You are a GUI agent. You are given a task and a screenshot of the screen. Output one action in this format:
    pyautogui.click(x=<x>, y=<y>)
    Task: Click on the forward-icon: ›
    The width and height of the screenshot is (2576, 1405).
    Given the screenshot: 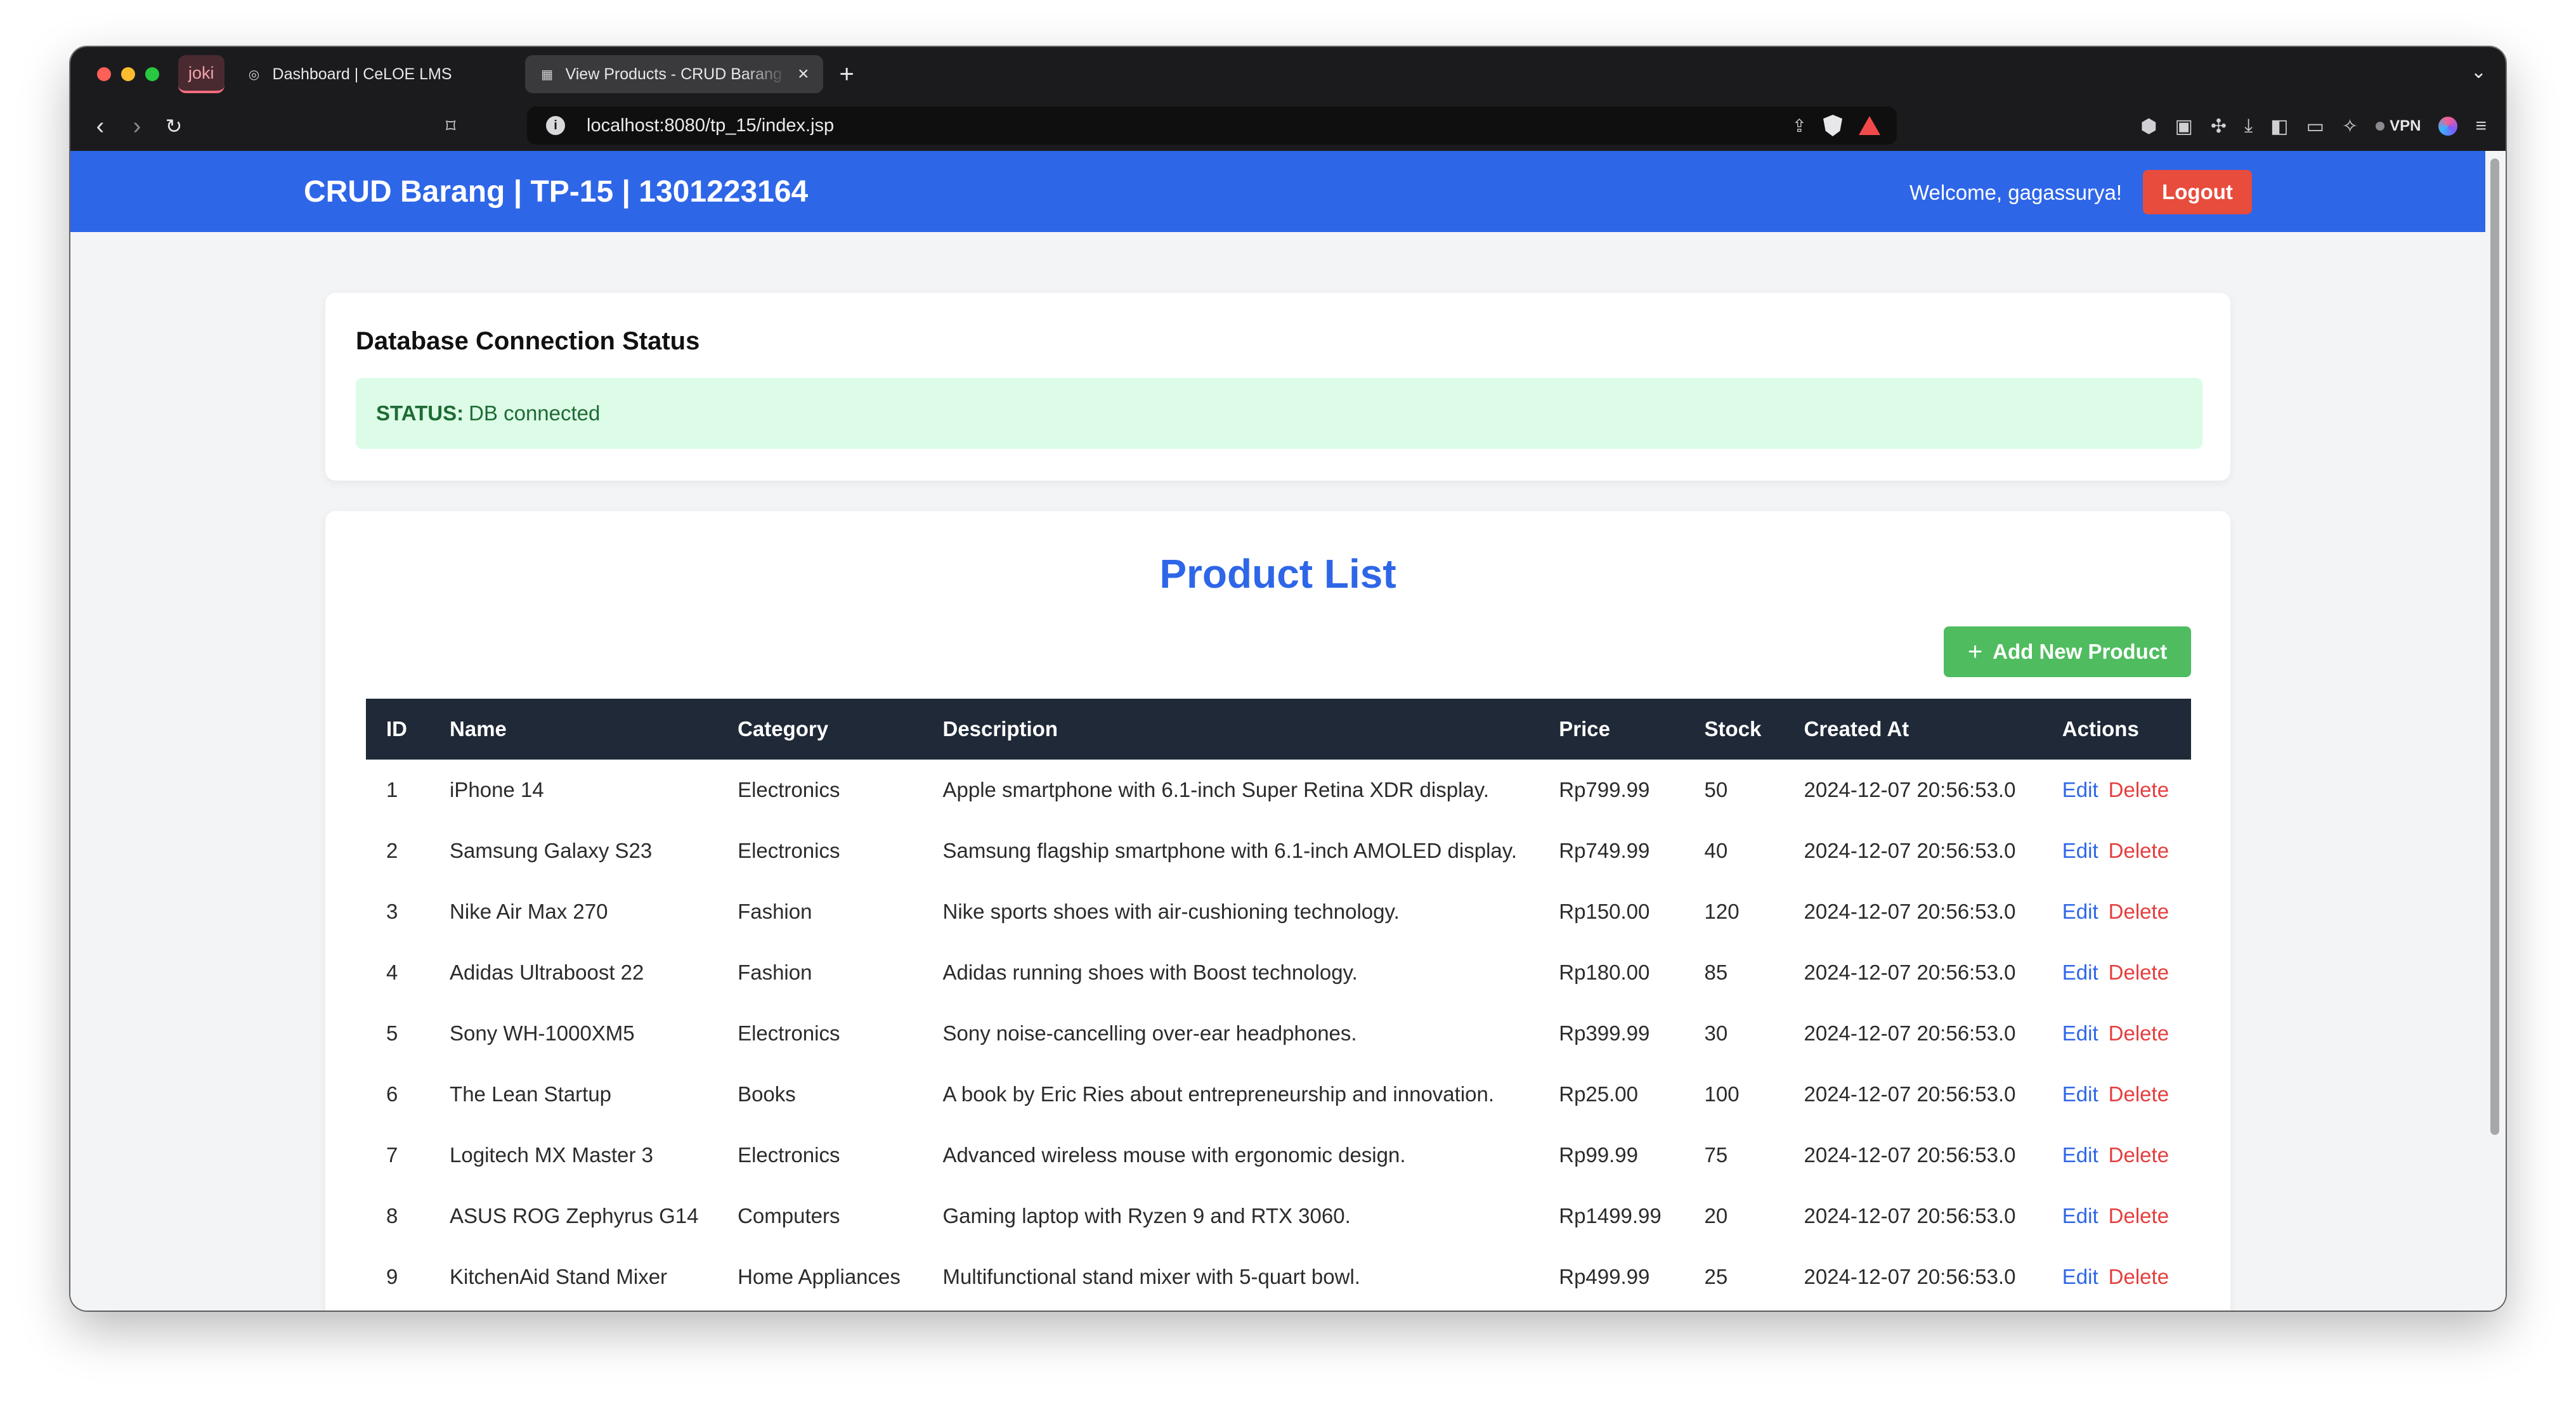 What is the action you would take?
    pyautogui.click(x=137, y=127)
    